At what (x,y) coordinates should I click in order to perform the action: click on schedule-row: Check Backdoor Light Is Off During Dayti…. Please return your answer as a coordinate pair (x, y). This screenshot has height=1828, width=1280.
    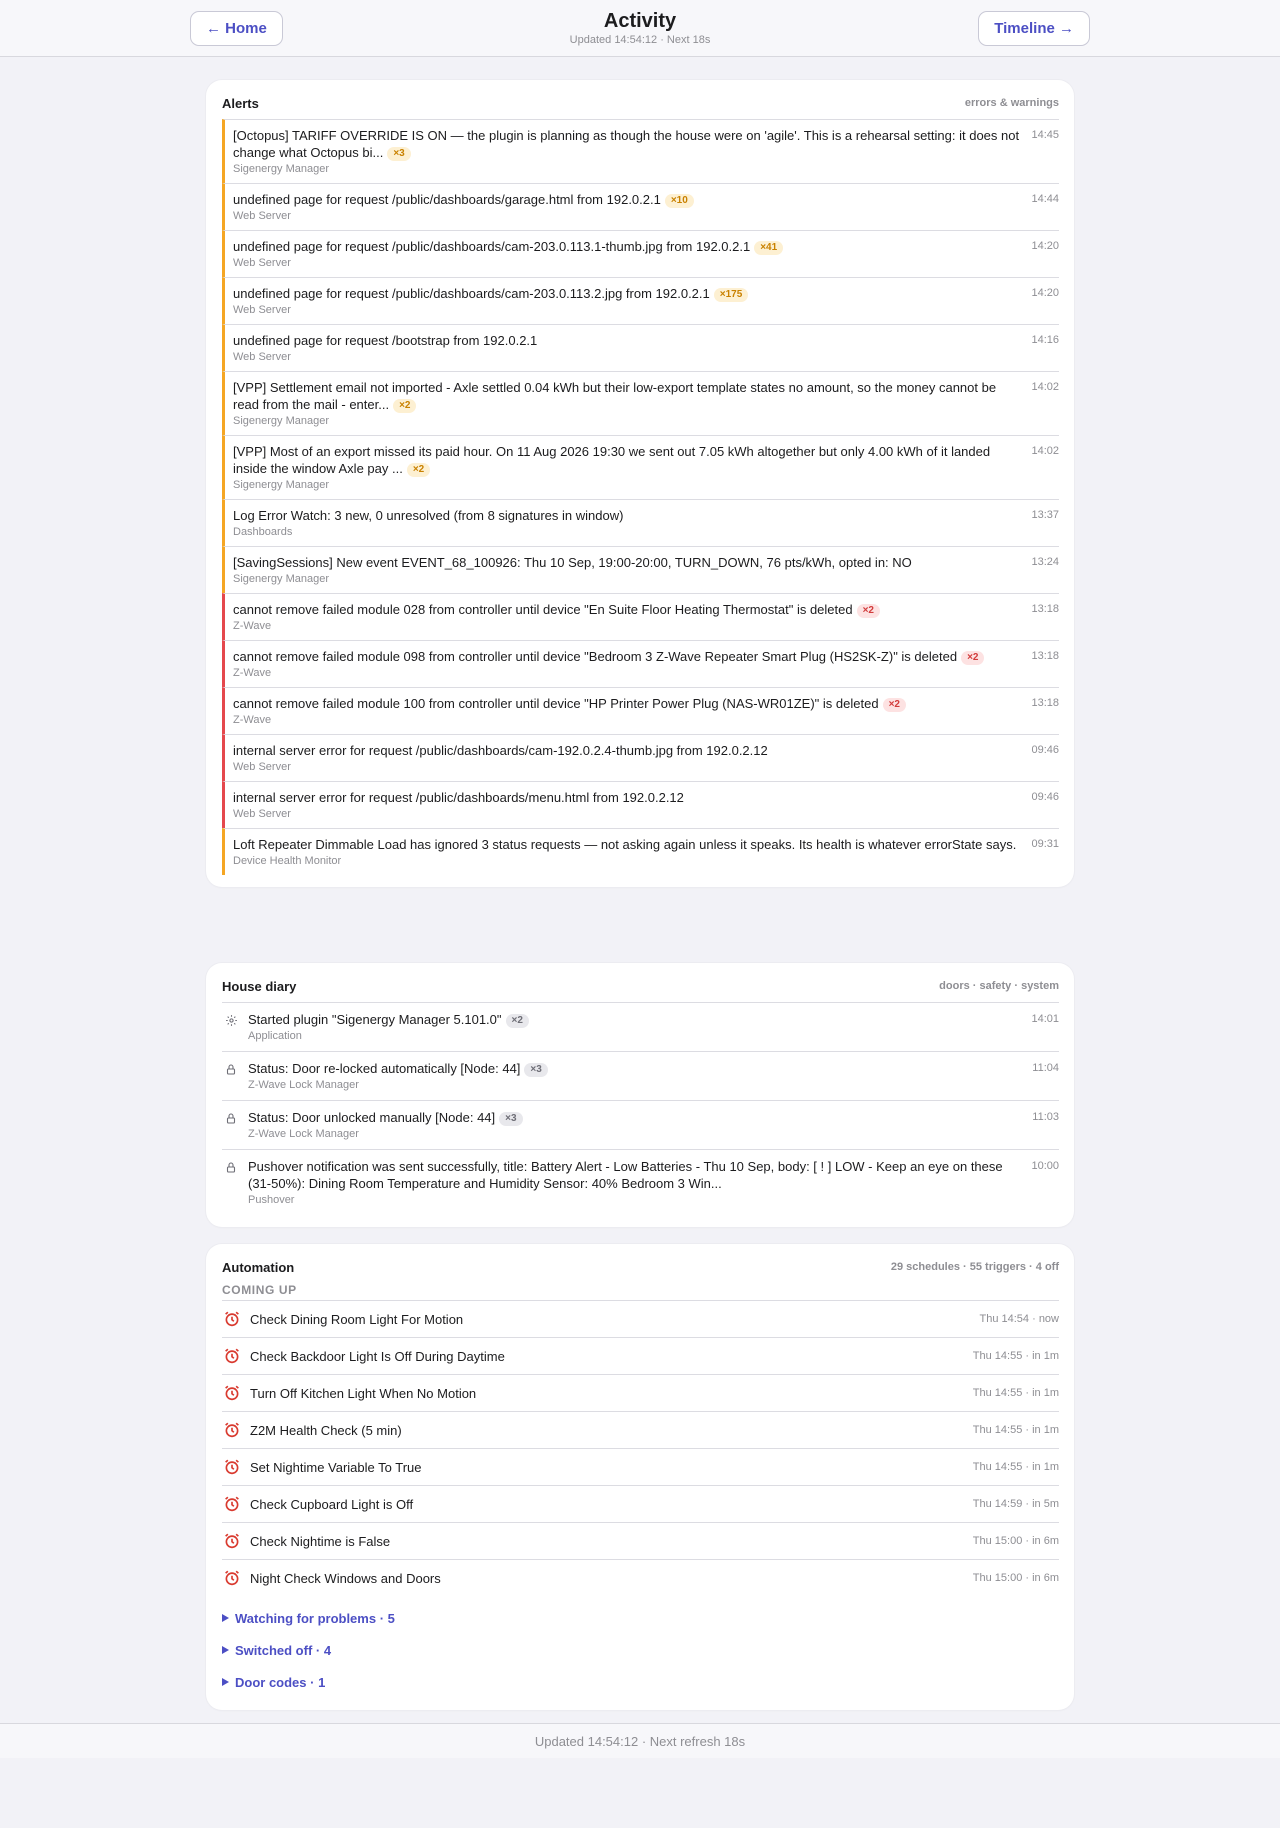
    Looking at the image, I should click on (640, 1355).